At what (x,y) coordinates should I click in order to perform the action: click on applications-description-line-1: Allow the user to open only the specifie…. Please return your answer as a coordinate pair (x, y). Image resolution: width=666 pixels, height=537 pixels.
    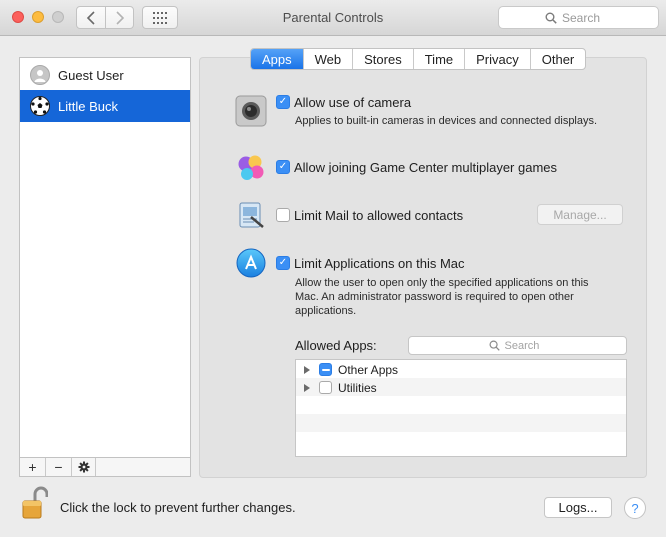
    Looking at the image, I should click on (442, 283).